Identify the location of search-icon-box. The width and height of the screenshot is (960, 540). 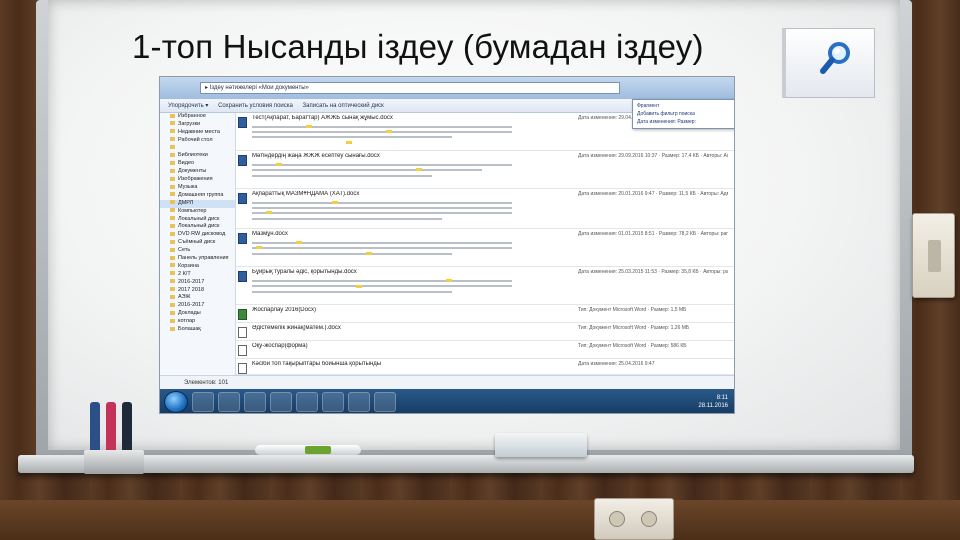
(828, 63).